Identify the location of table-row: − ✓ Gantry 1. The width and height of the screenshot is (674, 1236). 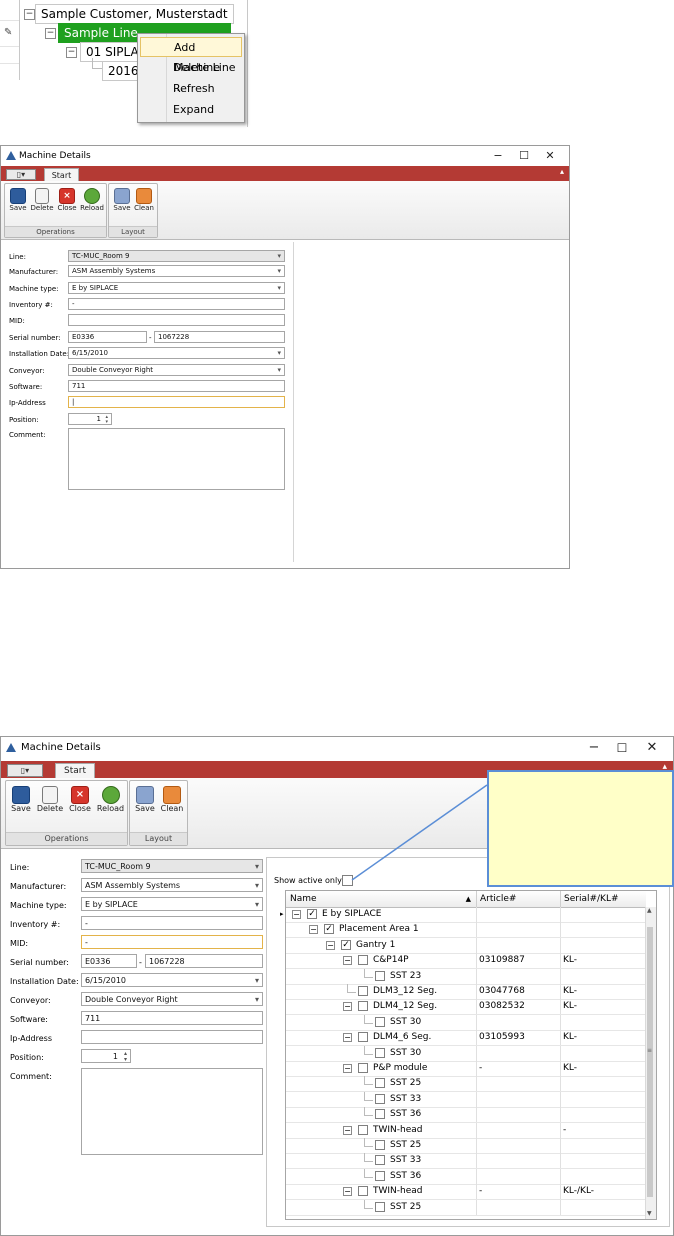
(466, 945).